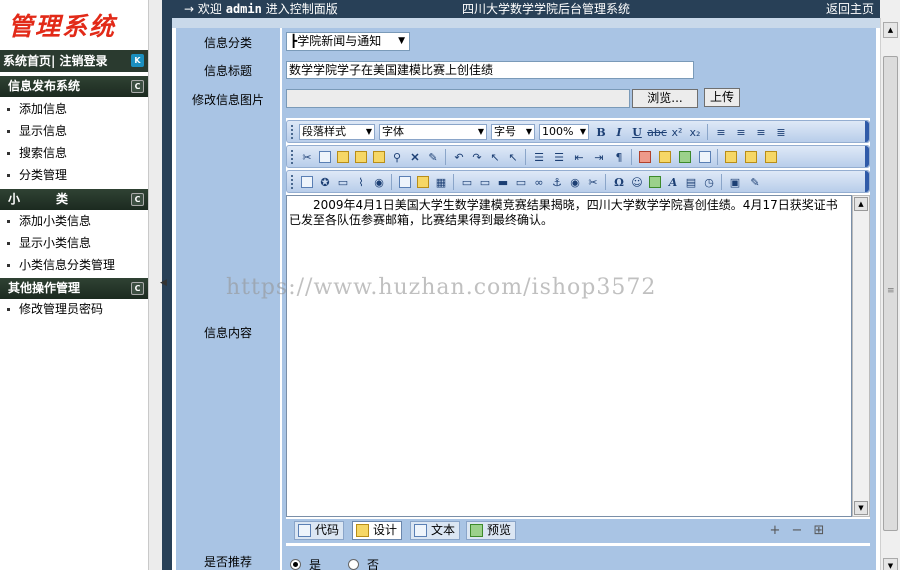 The image size is (900, 570). What do you see at coordinates (343, 182) in the screenshot?
I see `media-icon: ▭` at bounding box center [343, 182].